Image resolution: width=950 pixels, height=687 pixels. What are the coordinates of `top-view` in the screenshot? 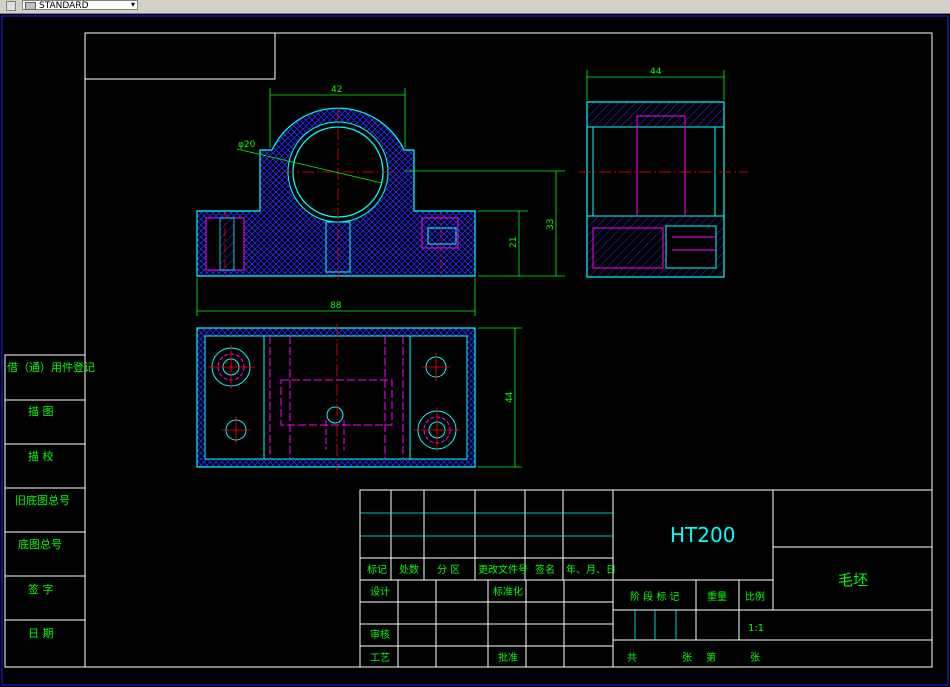 It's located at (336, 397).